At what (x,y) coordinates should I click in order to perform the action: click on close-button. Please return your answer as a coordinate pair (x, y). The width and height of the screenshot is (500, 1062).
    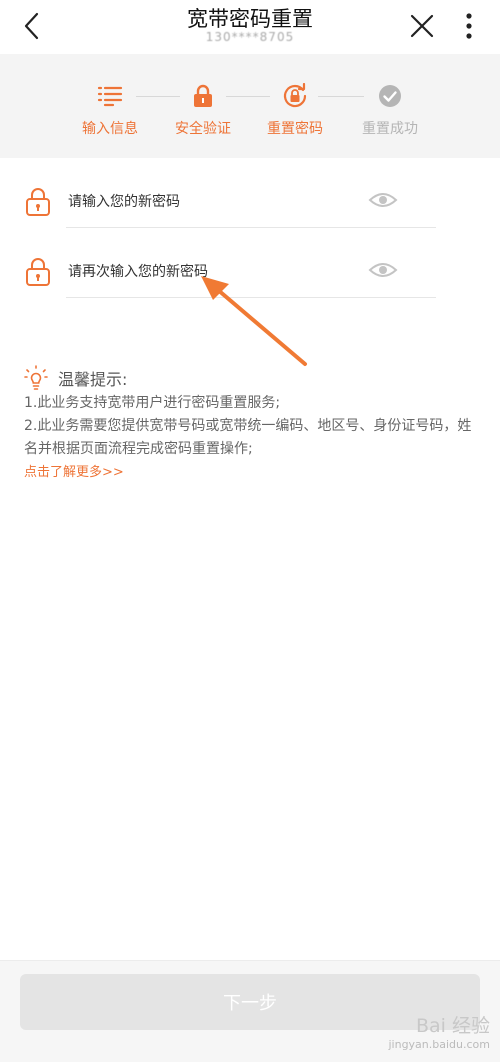
    Looking at the image, I should click on (422, 26).